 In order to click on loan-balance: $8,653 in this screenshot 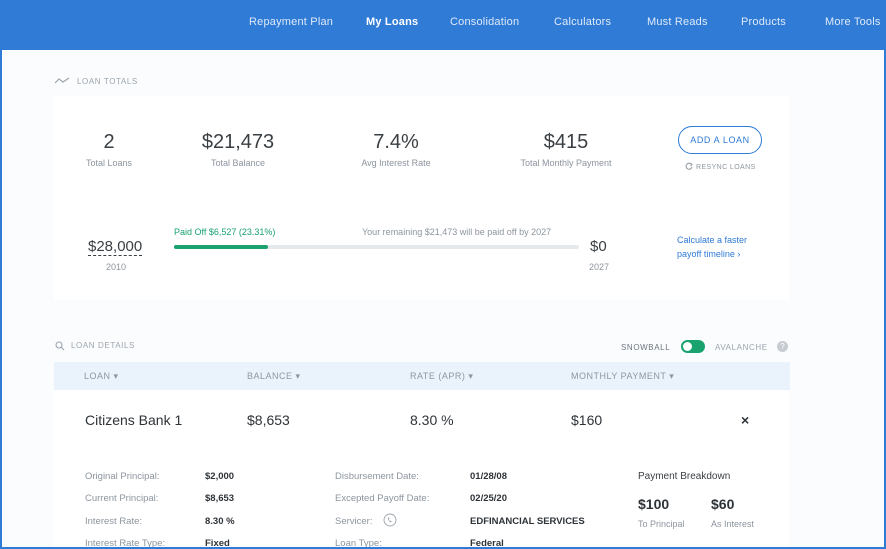, I will do `click(268, 420)`.